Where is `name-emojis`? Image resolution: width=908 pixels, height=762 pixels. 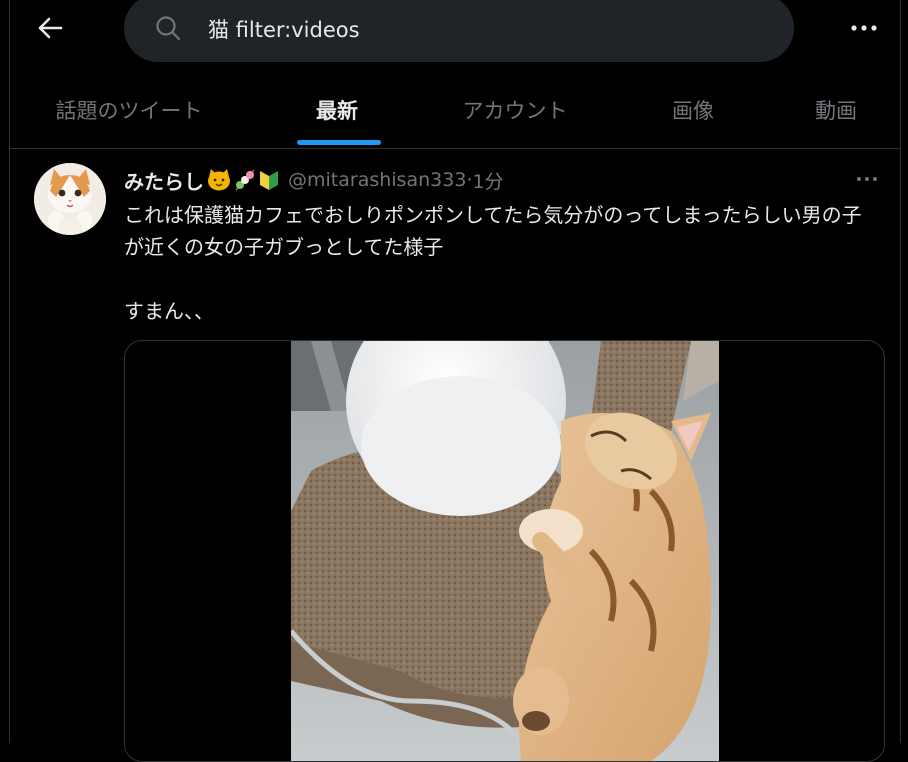 name-emojis is located at coordinates (243, 180).